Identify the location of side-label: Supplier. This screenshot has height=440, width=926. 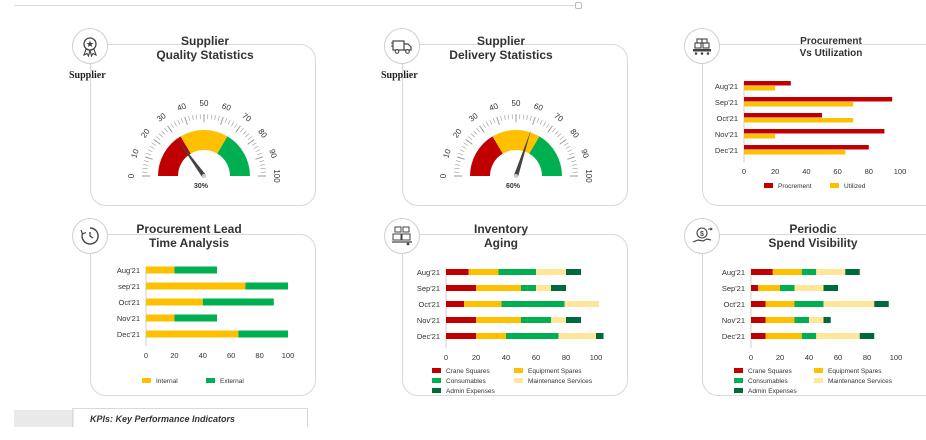
(399, 75).